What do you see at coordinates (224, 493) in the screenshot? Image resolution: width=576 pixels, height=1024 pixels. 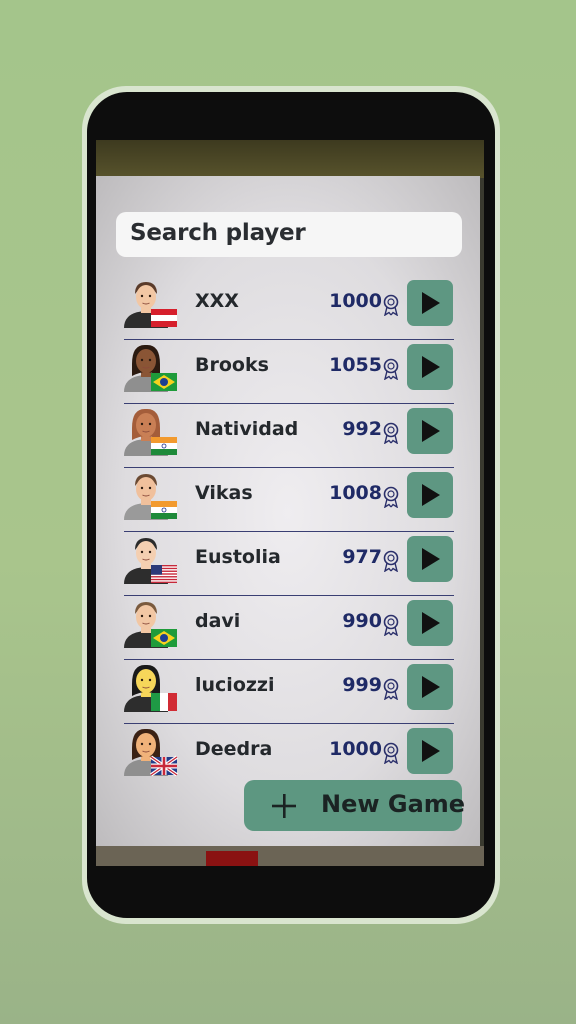 I see `player-name: Vikas` at bounding box center [224, 493].